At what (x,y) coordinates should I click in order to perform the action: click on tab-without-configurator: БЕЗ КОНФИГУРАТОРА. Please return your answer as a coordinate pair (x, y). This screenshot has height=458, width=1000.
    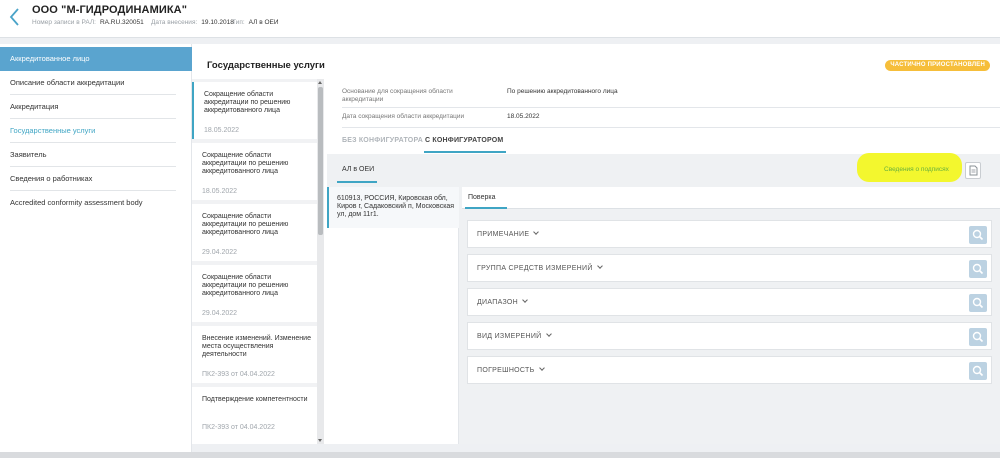
    Looking at the image, I should click on (382, 140).